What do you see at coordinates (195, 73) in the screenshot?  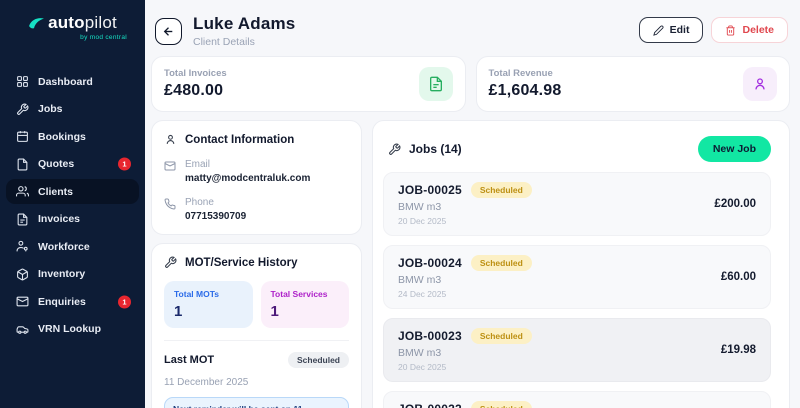 I see `total-invoices-label: Total Invoices` at bounding box center [195, 73].